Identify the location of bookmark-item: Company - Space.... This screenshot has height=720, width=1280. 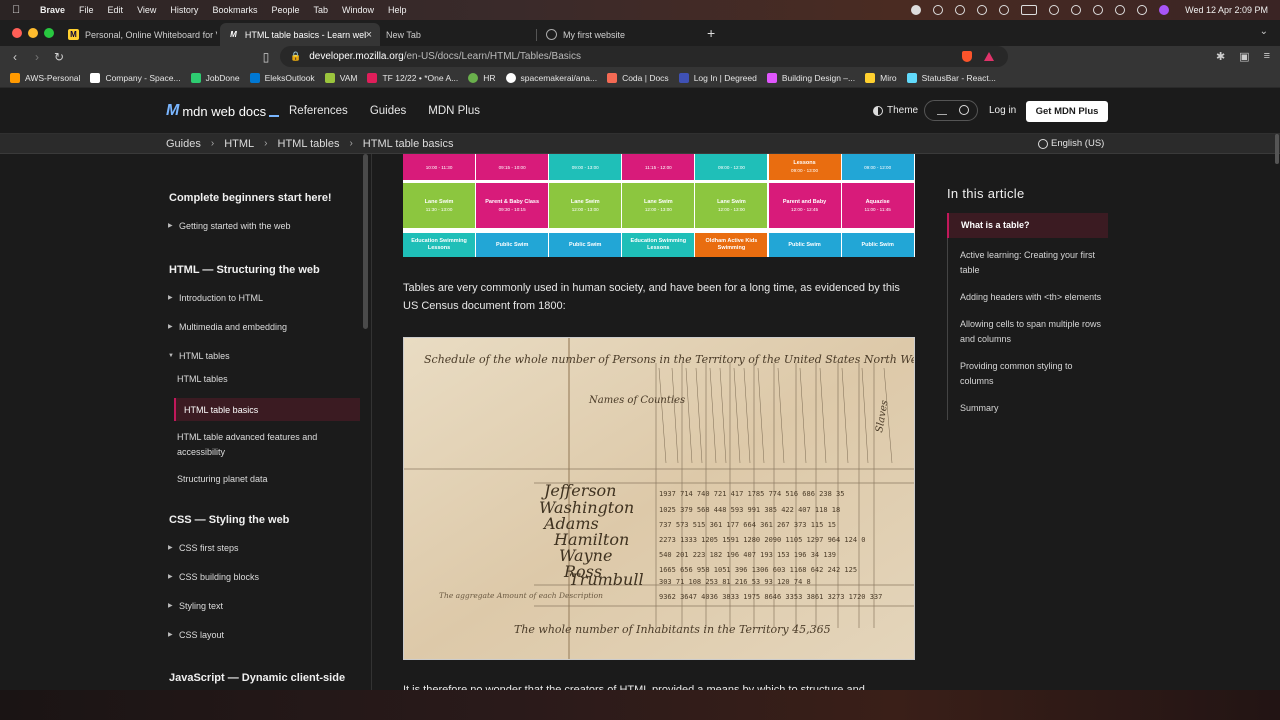
(135, 77).